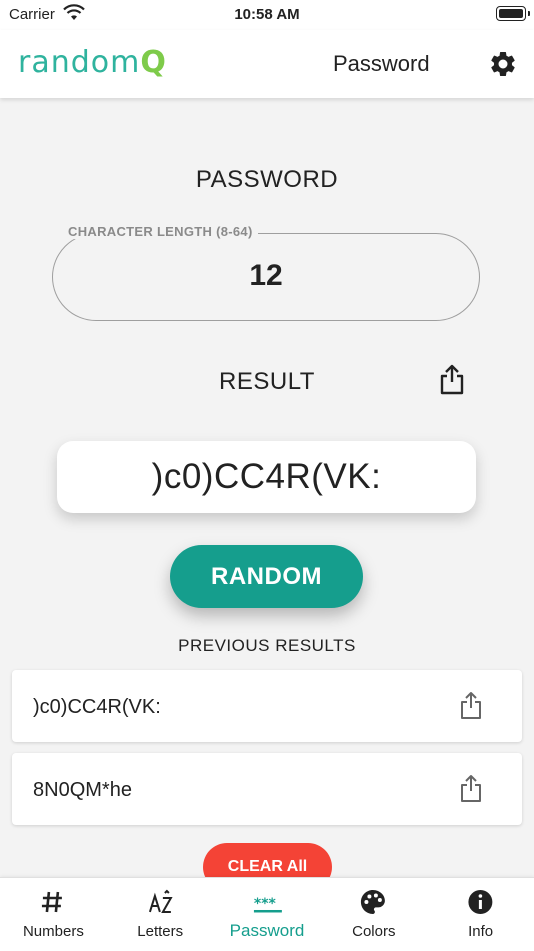 This screenshot has height=951, width=534. I want to click on tab-colors: Colors, so click(373, 914).